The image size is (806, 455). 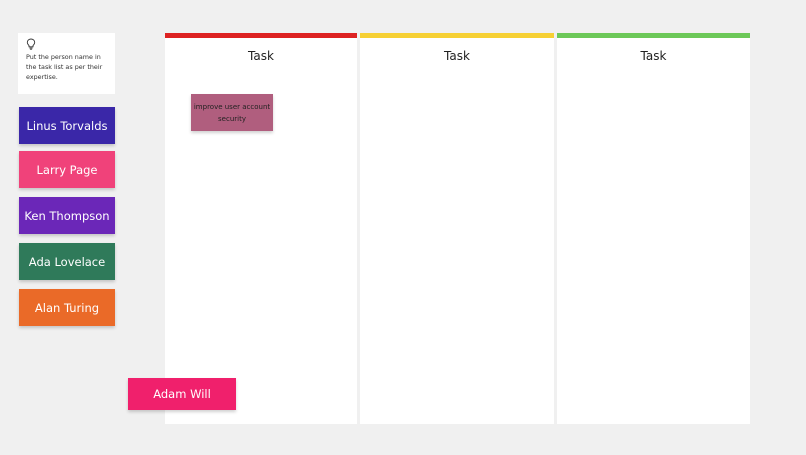 I want to click on person-note-adam-will: Adam Will, so click(x=182, y=394).